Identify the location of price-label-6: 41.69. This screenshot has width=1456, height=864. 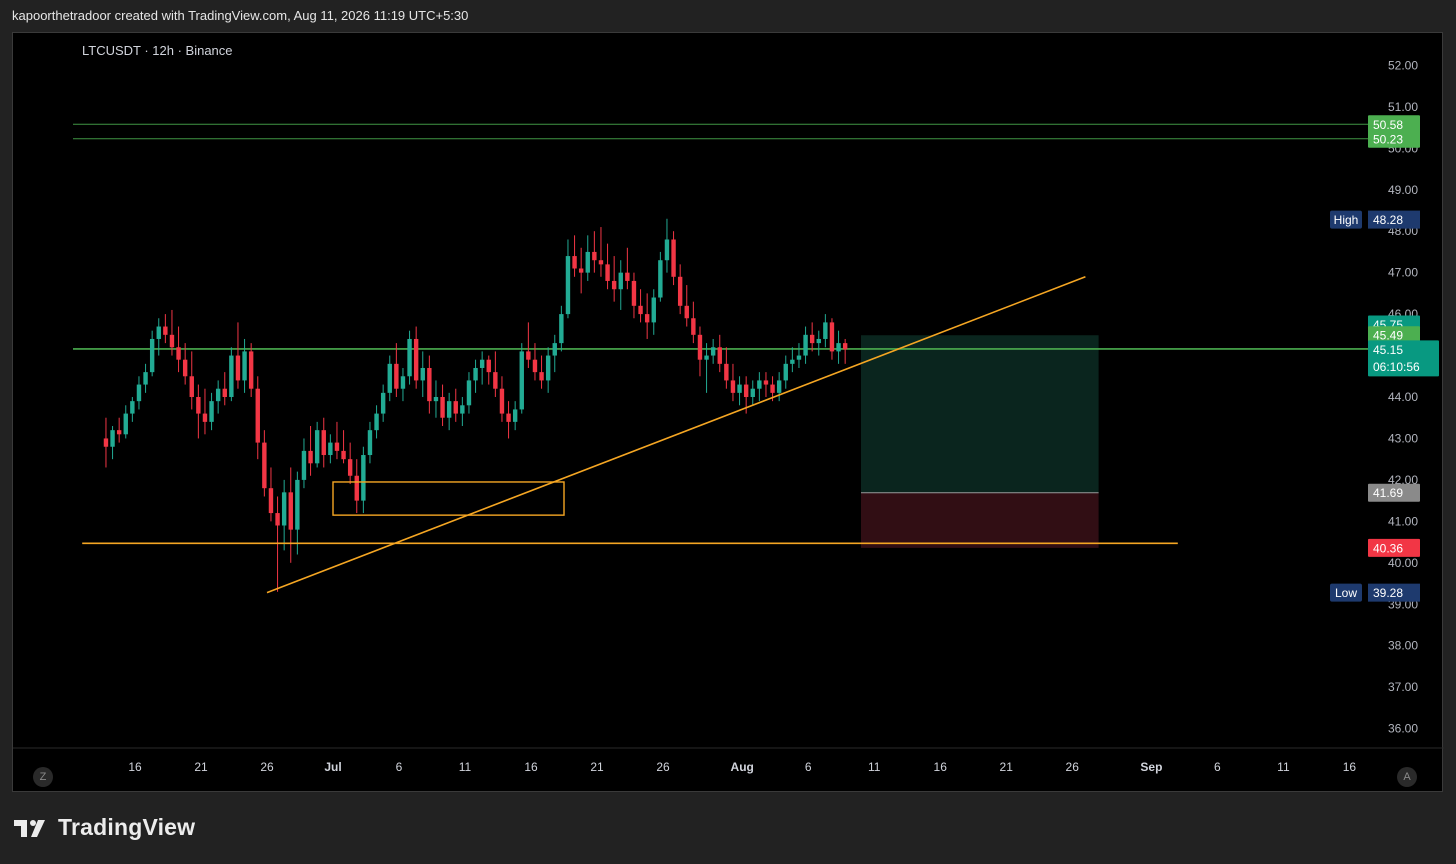
(1388, 493).